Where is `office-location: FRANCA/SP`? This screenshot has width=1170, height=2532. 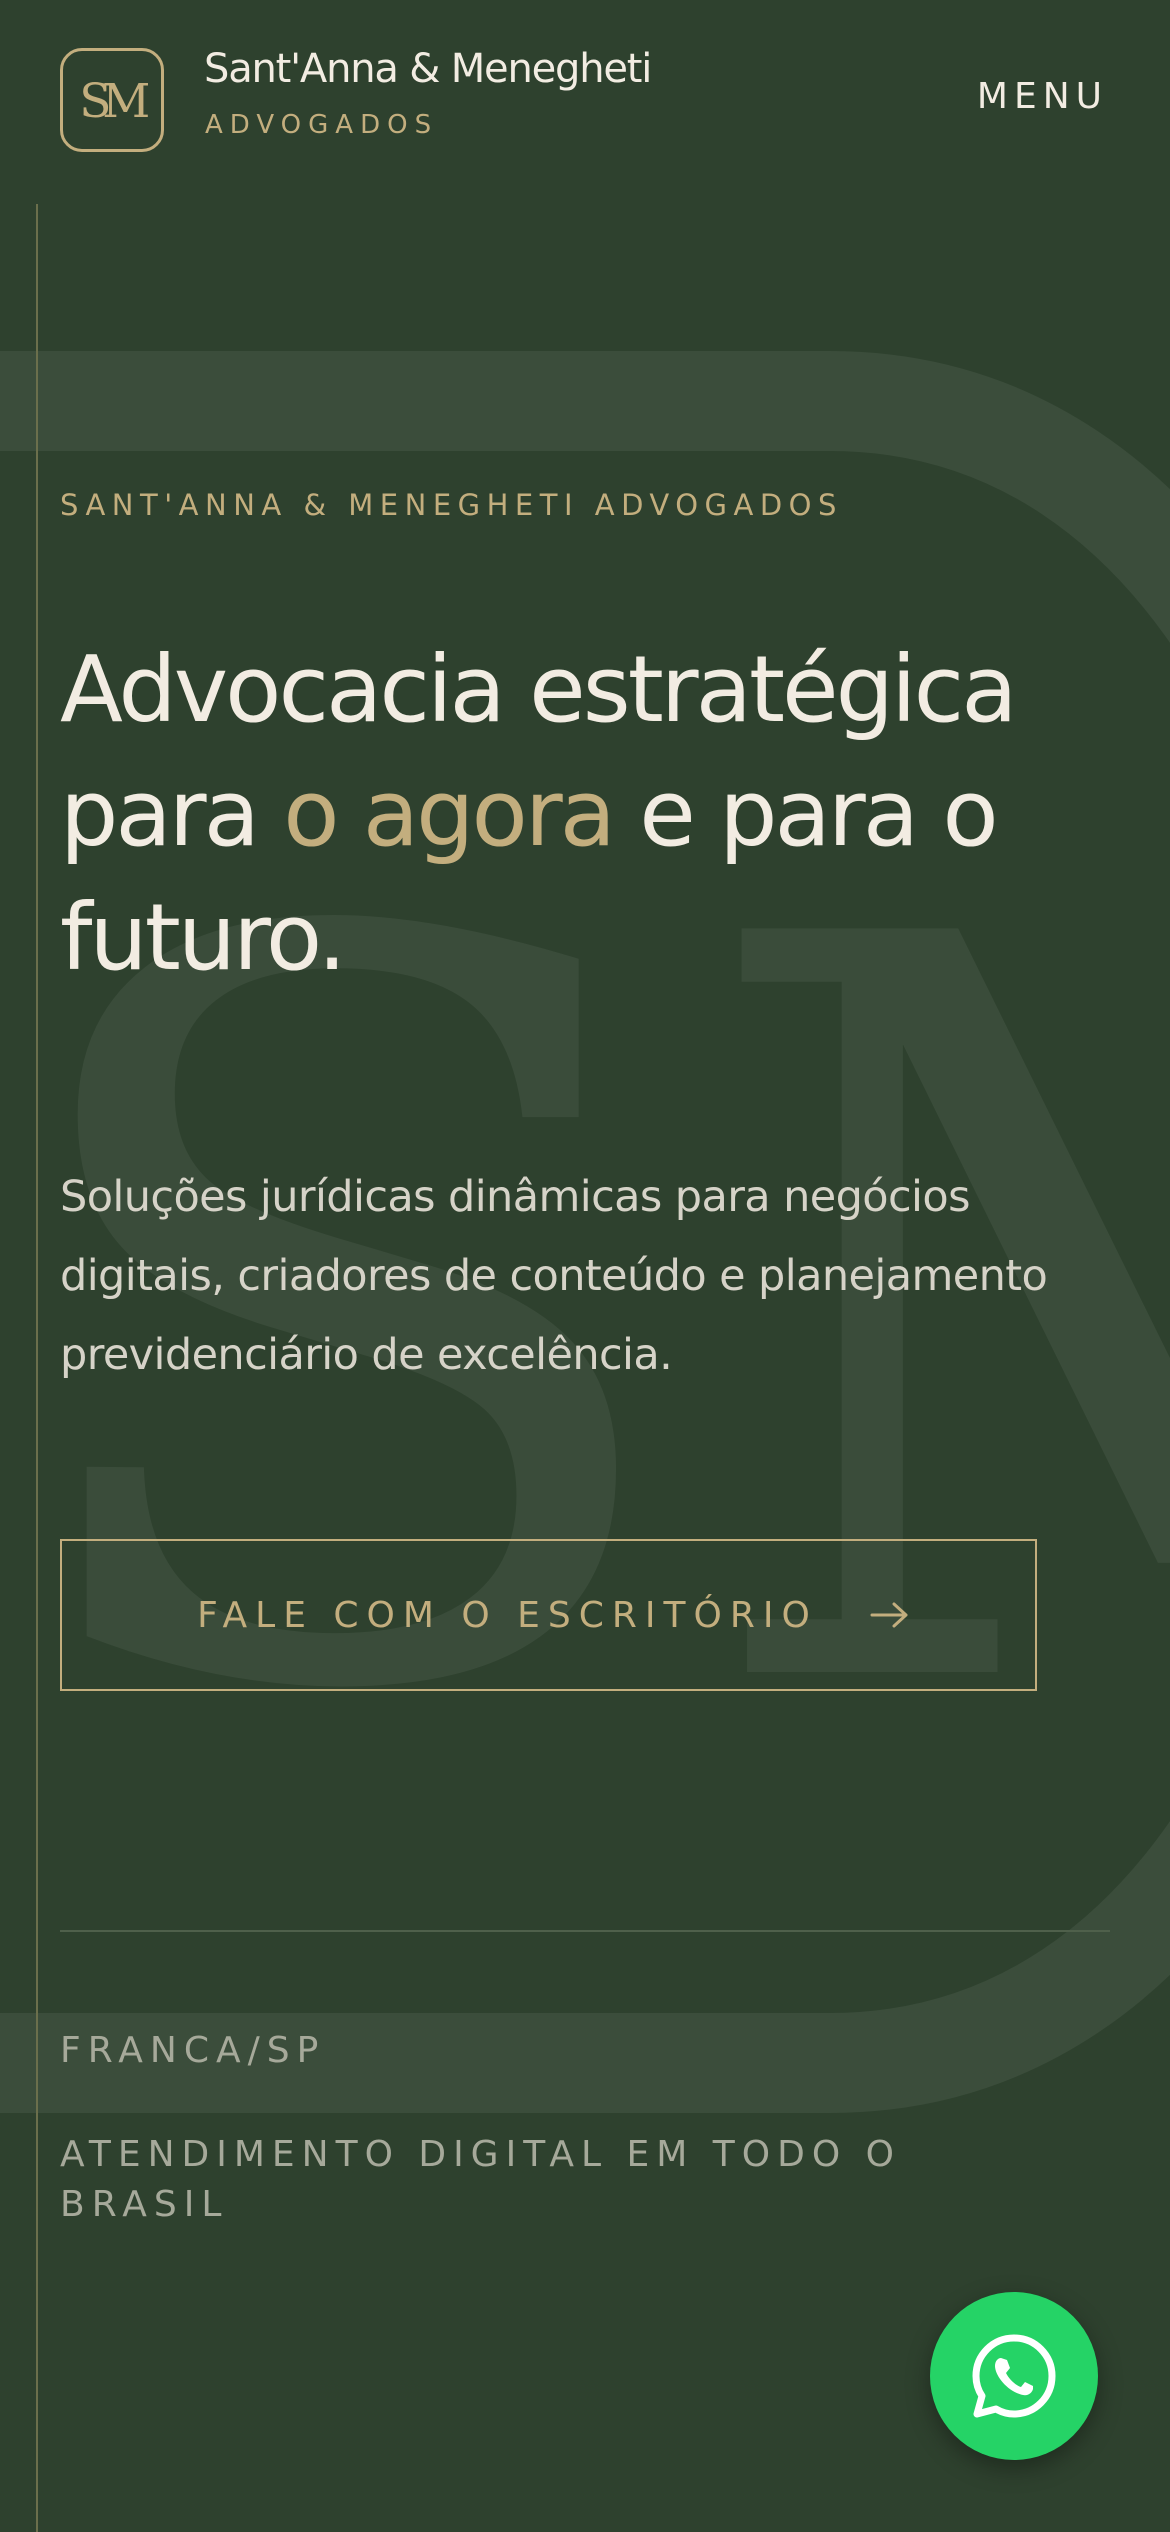 office-location: FRANCA/SP is located at coordinates (193, 2050).